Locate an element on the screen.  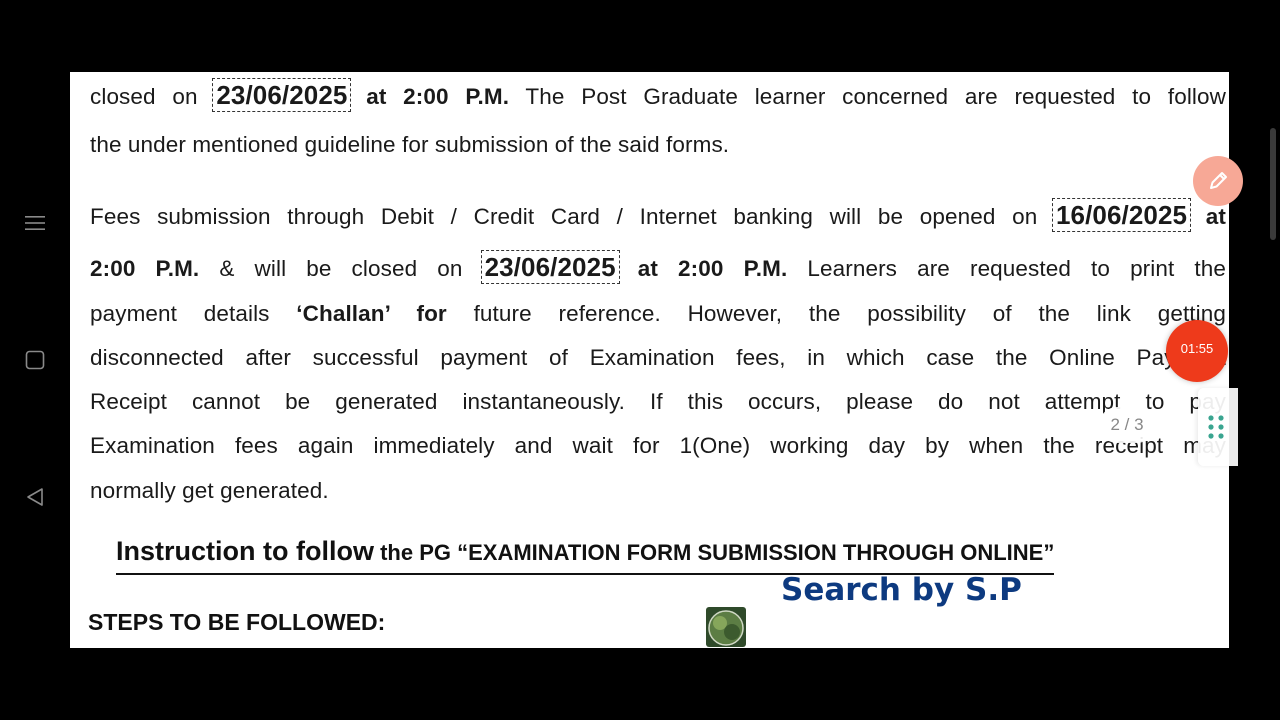
steps-label: STEPS TO BE FOLLOWED: is located at coordinates (237, 622).